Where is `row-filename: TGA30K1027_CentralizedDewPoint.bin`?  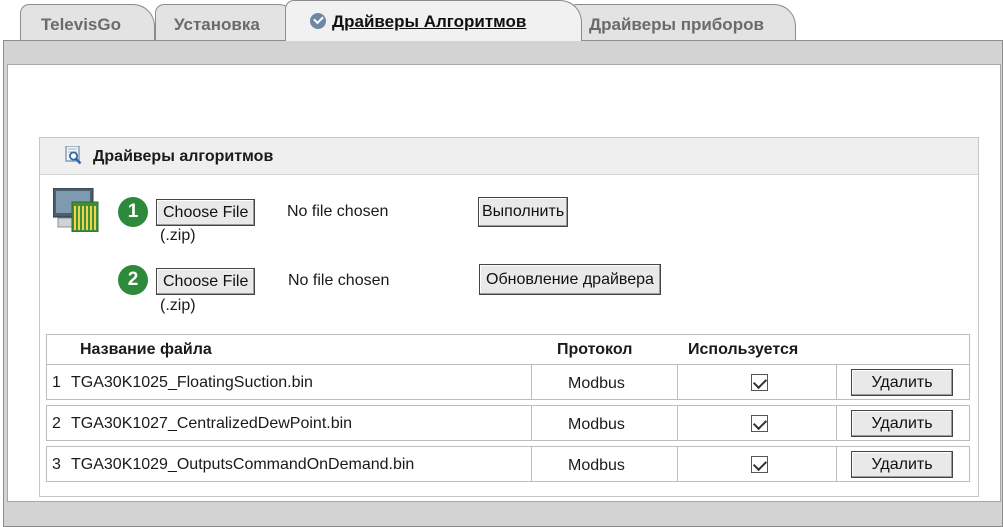 row-filename: TGA30K1027_CentralizedDewPoint.bin is located at coordinates (212, 423).